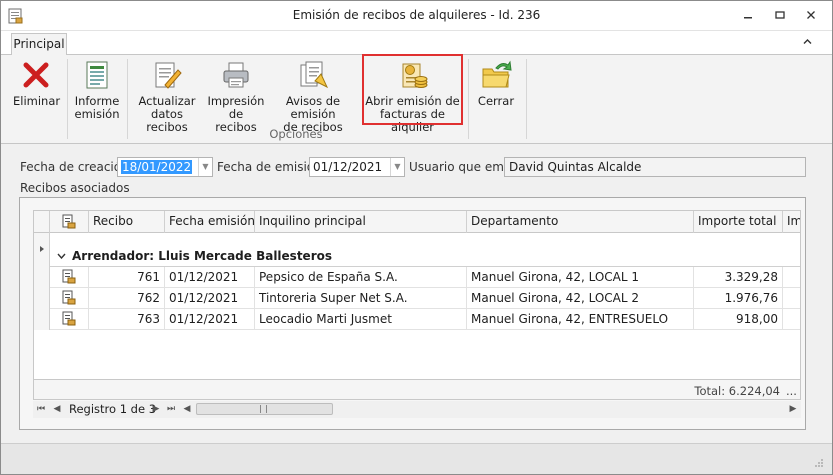 The height and width of the screenshot is (475, 833). I want to click on resize-grip-icon, so click(819, 463).